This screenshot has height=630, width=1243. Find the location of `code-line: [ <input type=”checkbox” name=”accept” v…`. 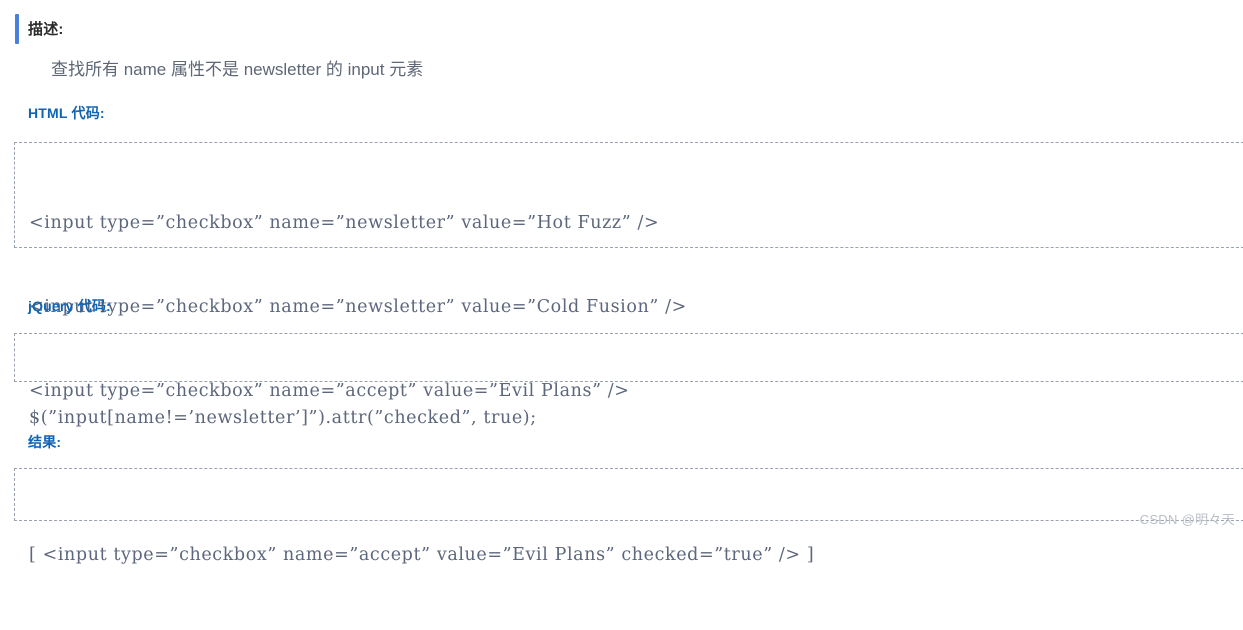

code-line: [ <input type=”checkbox” name=”accept” v… is located at coordinates (422, 555).